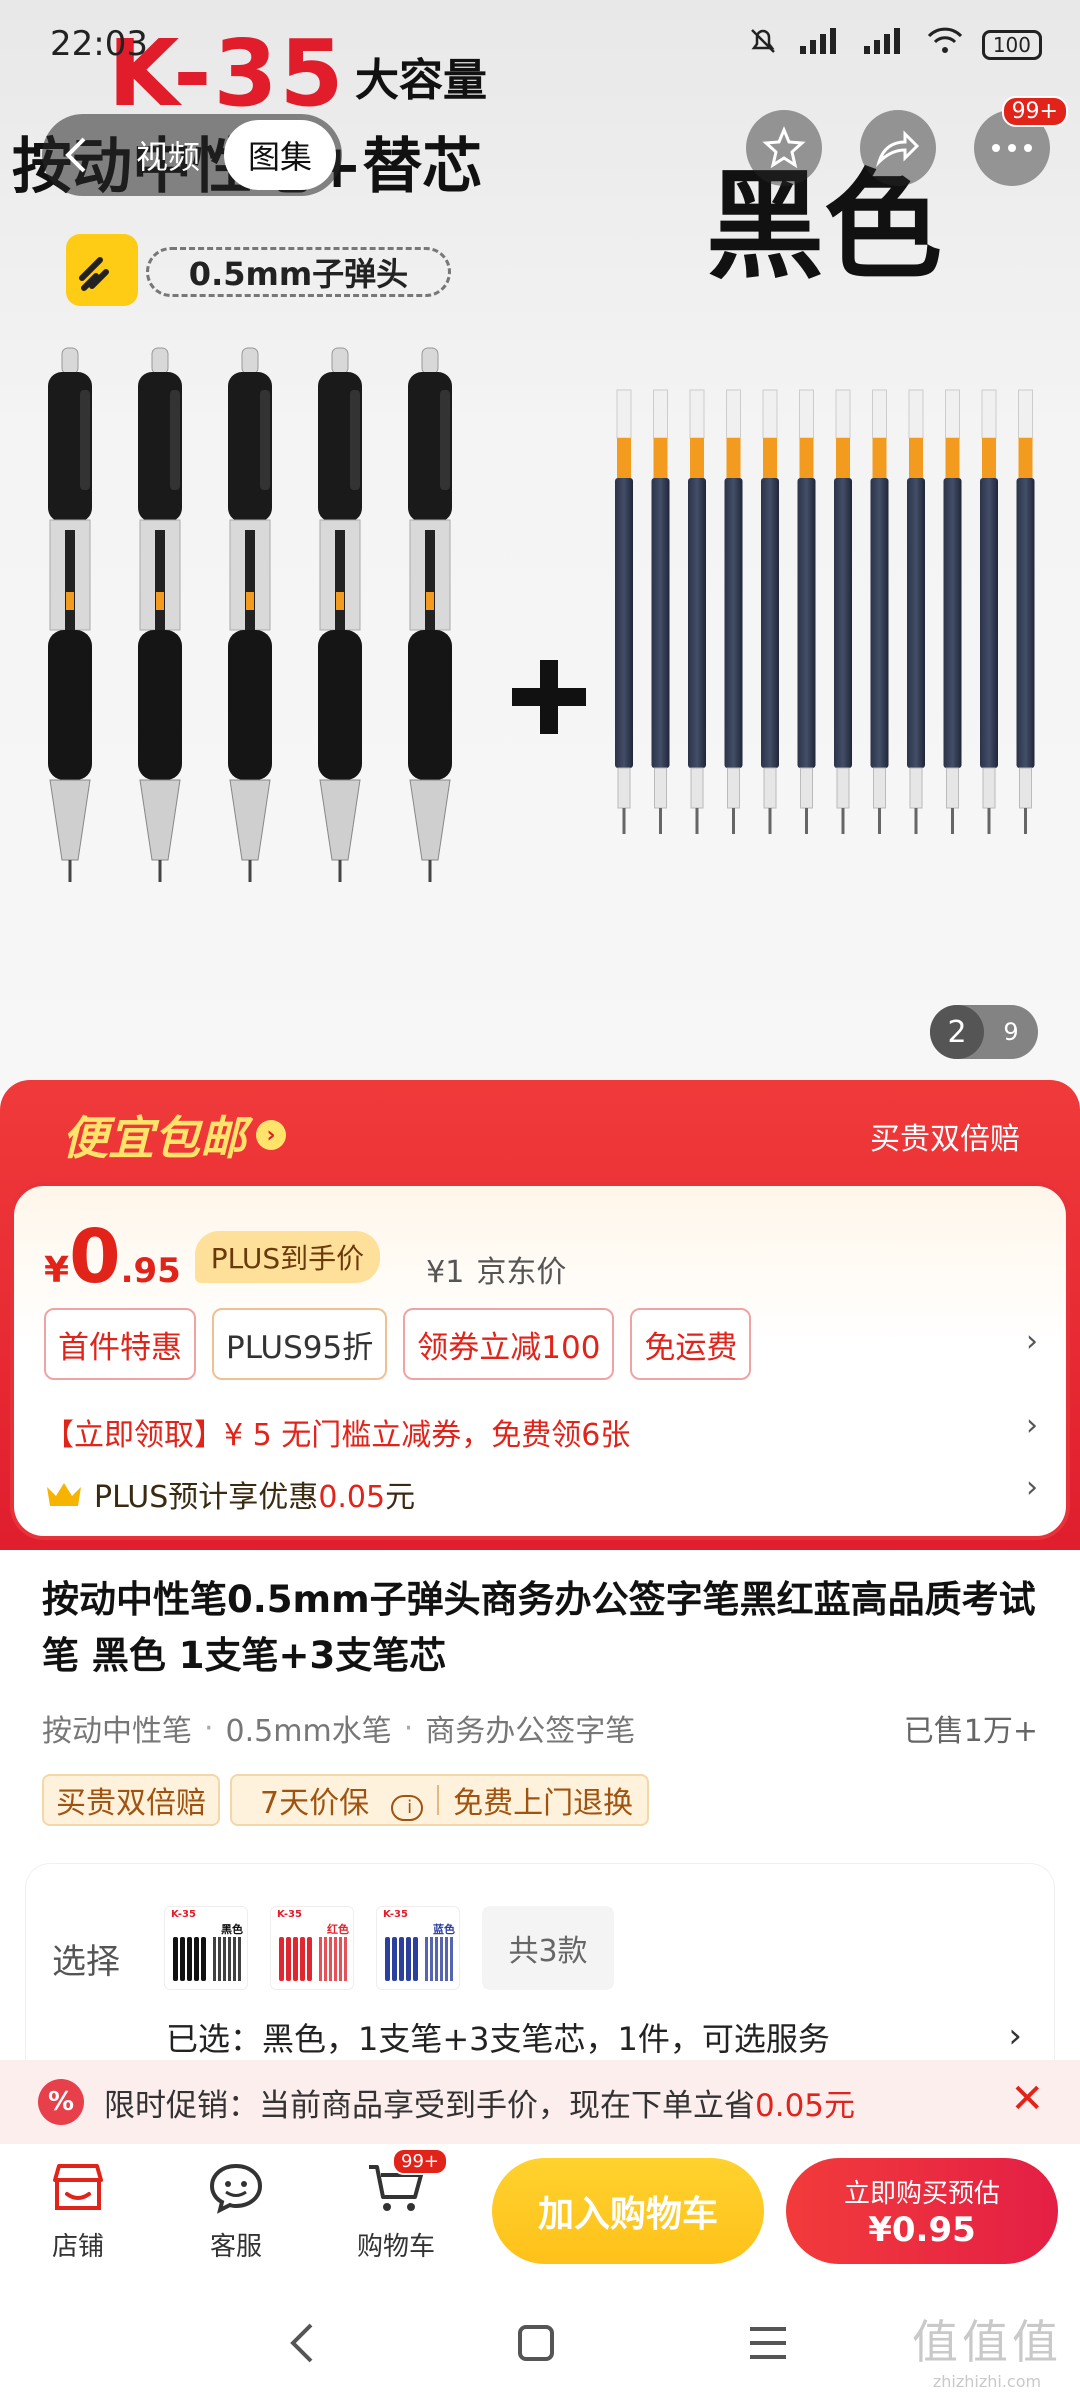  What do you see at coordinates (480, 2105) in the screenshot?
I see `promo-strip-text: 限时促销：当前商品享受到手价，现在下单立省0.05元` at bounding box center [480, 2105].